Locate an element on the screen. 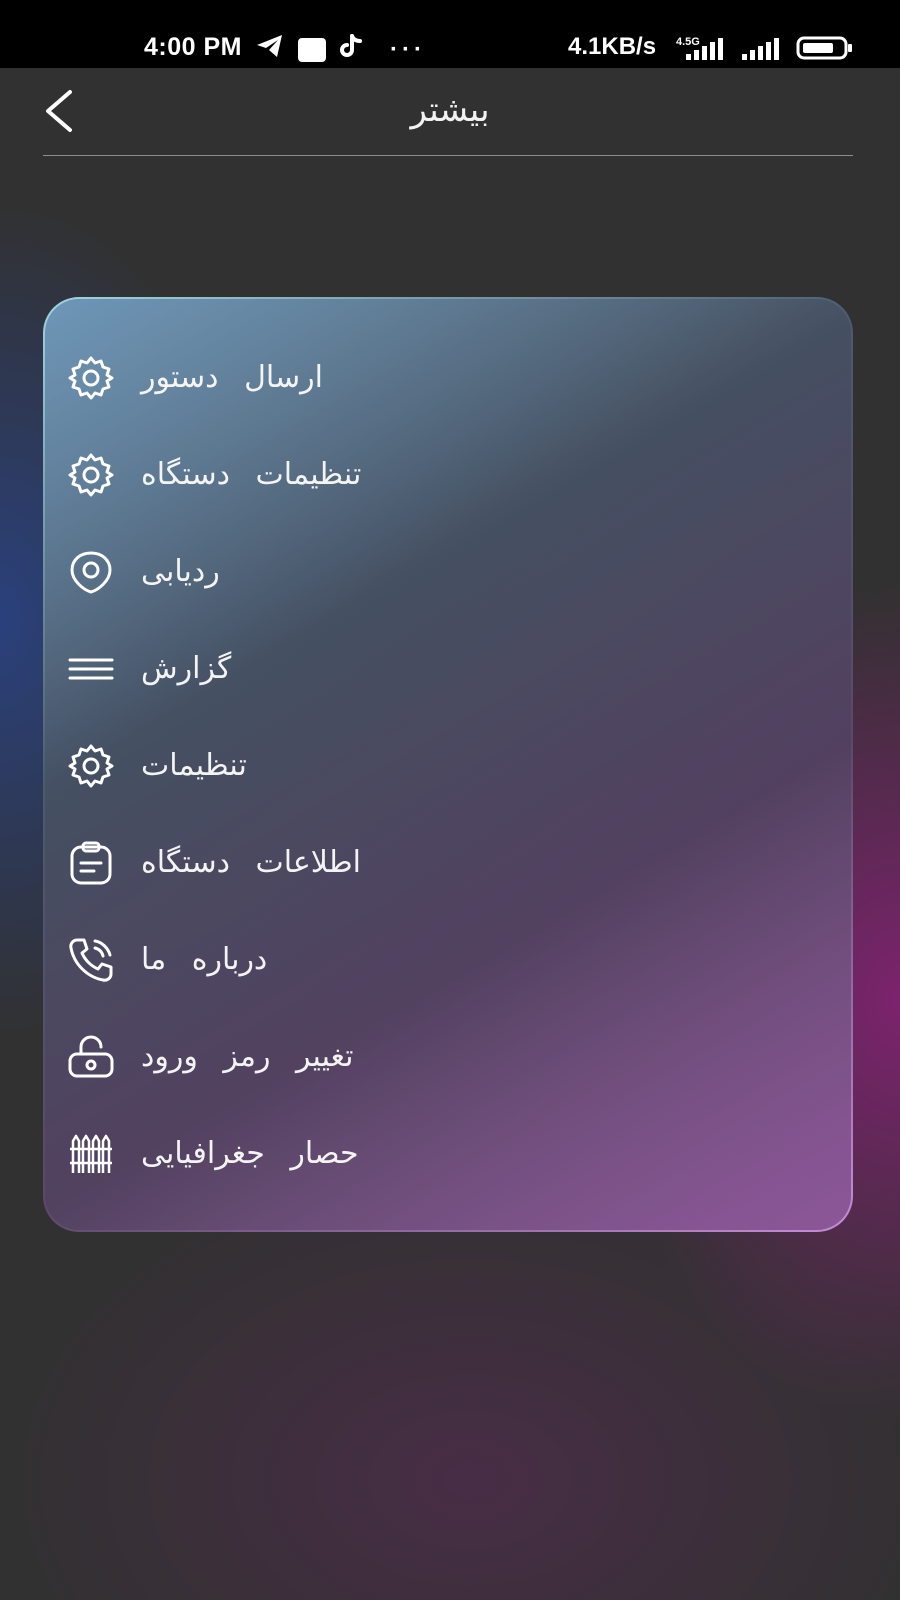 The width and height of the screenshot is (900, 1600). menu-item-report: گزارش is located at coordinates (448, 668).